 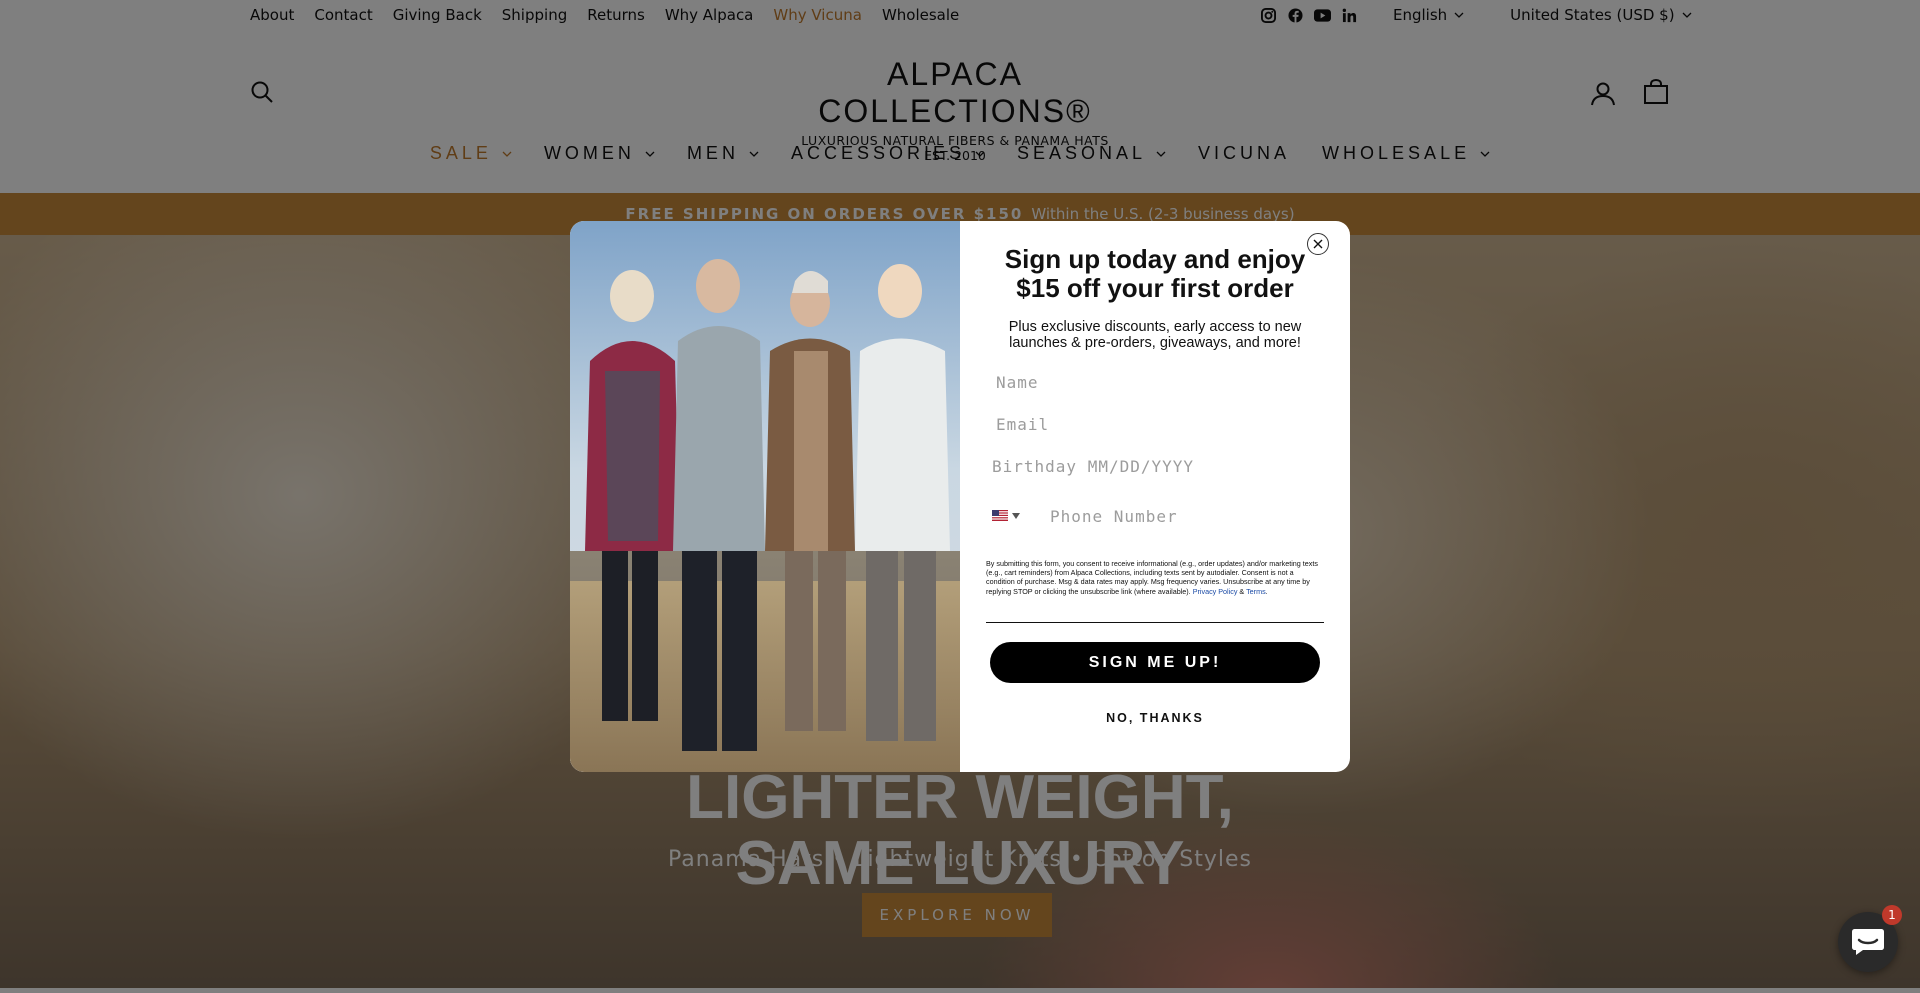 I want to click on phone-field, so click(x=1185, y=516).